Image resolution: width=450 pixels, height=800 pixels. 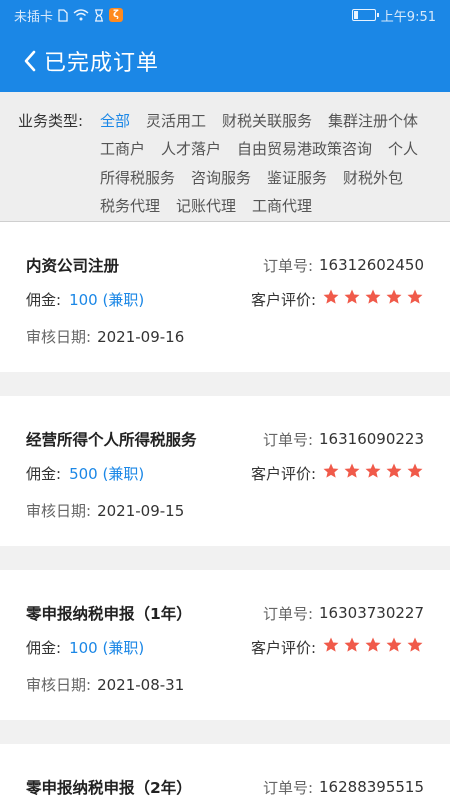 What do you see at coordinates (141, 684) in the screenshot?
I see `review-date: 2021-08-31` at bounding box center [141, 684].